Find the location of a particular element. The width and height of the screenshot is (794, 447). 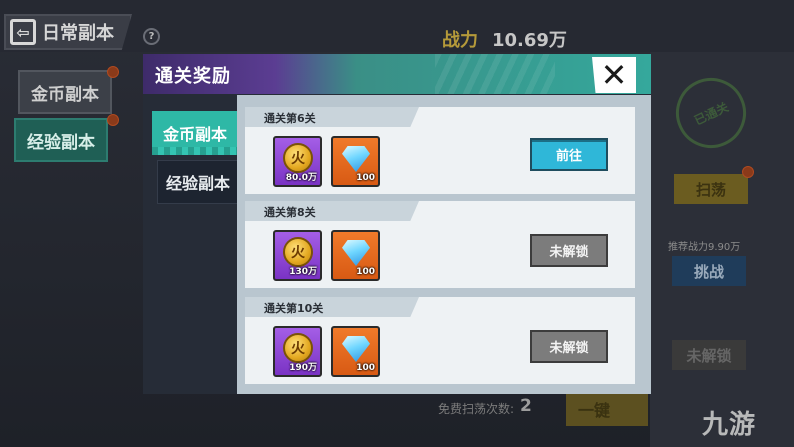

bg-tab-gold-dungeon: 金币副本 is located at coordinates (65, 92).